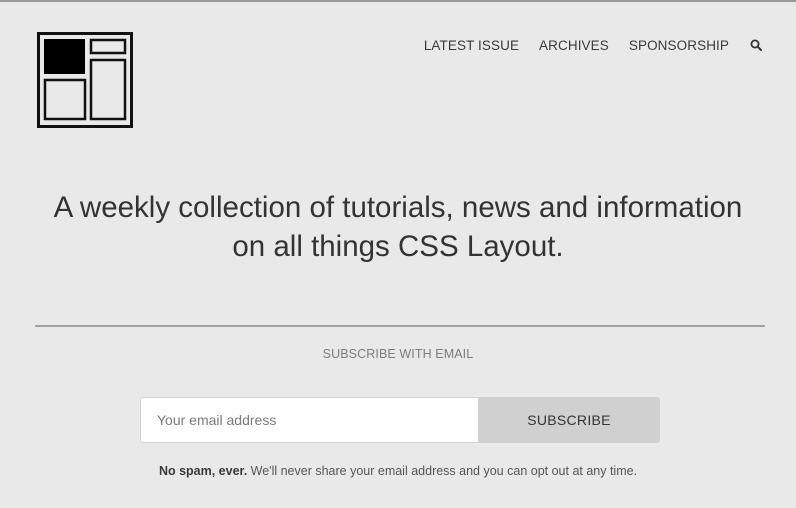 Image resolution: width=796 pixels, height=508 pixels. I want to click on search-icon, so click(756, 45).